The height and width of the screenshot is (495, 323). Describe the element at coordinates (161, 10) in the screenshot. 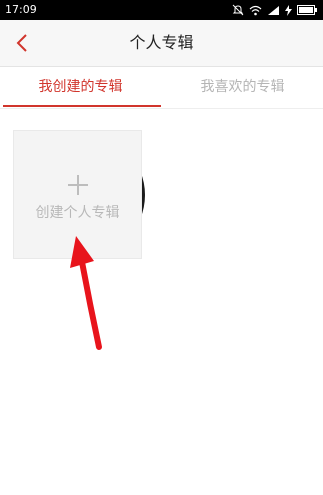

I see `status-bar: 17:09` at that location.